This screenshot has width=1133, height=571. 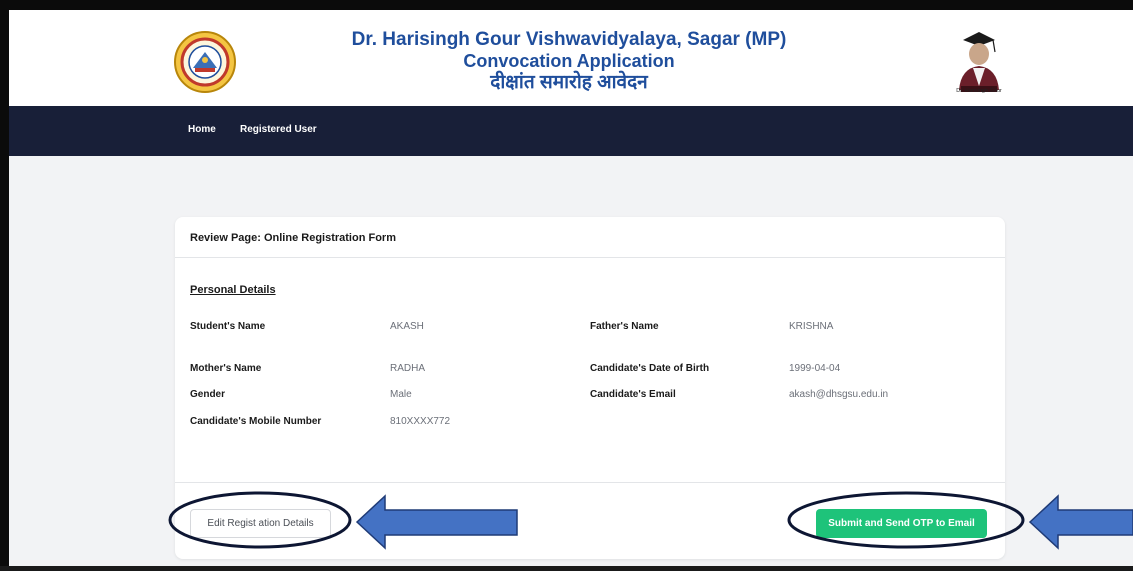 I want to click on card-divider, so click(x=590, y=482).